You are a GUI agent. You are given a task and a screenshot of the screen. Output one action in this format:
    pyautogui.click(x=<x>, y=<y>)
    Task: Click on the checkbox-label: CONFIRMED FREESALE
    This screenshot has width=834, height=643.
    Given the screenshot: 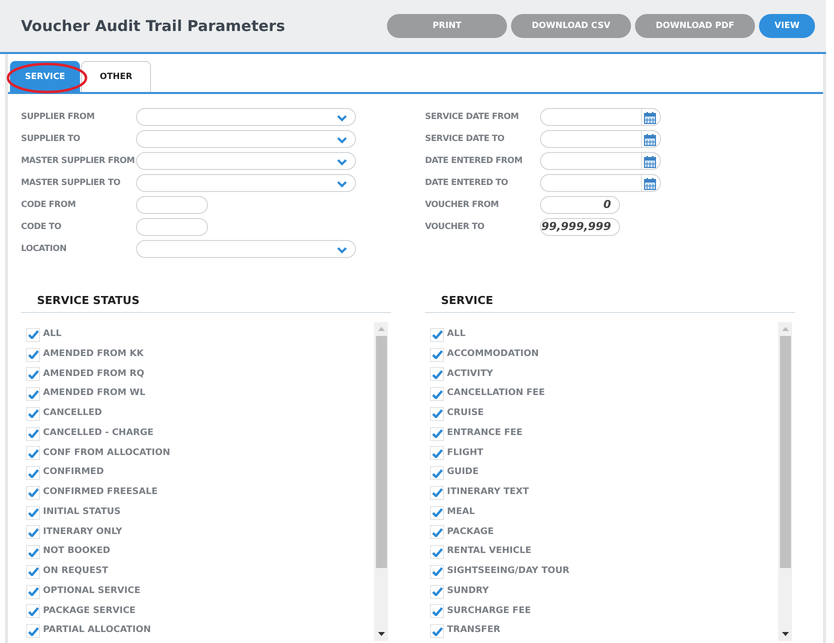 What is the action you would take?
    pyautogui.click(x=100, y=493)
    